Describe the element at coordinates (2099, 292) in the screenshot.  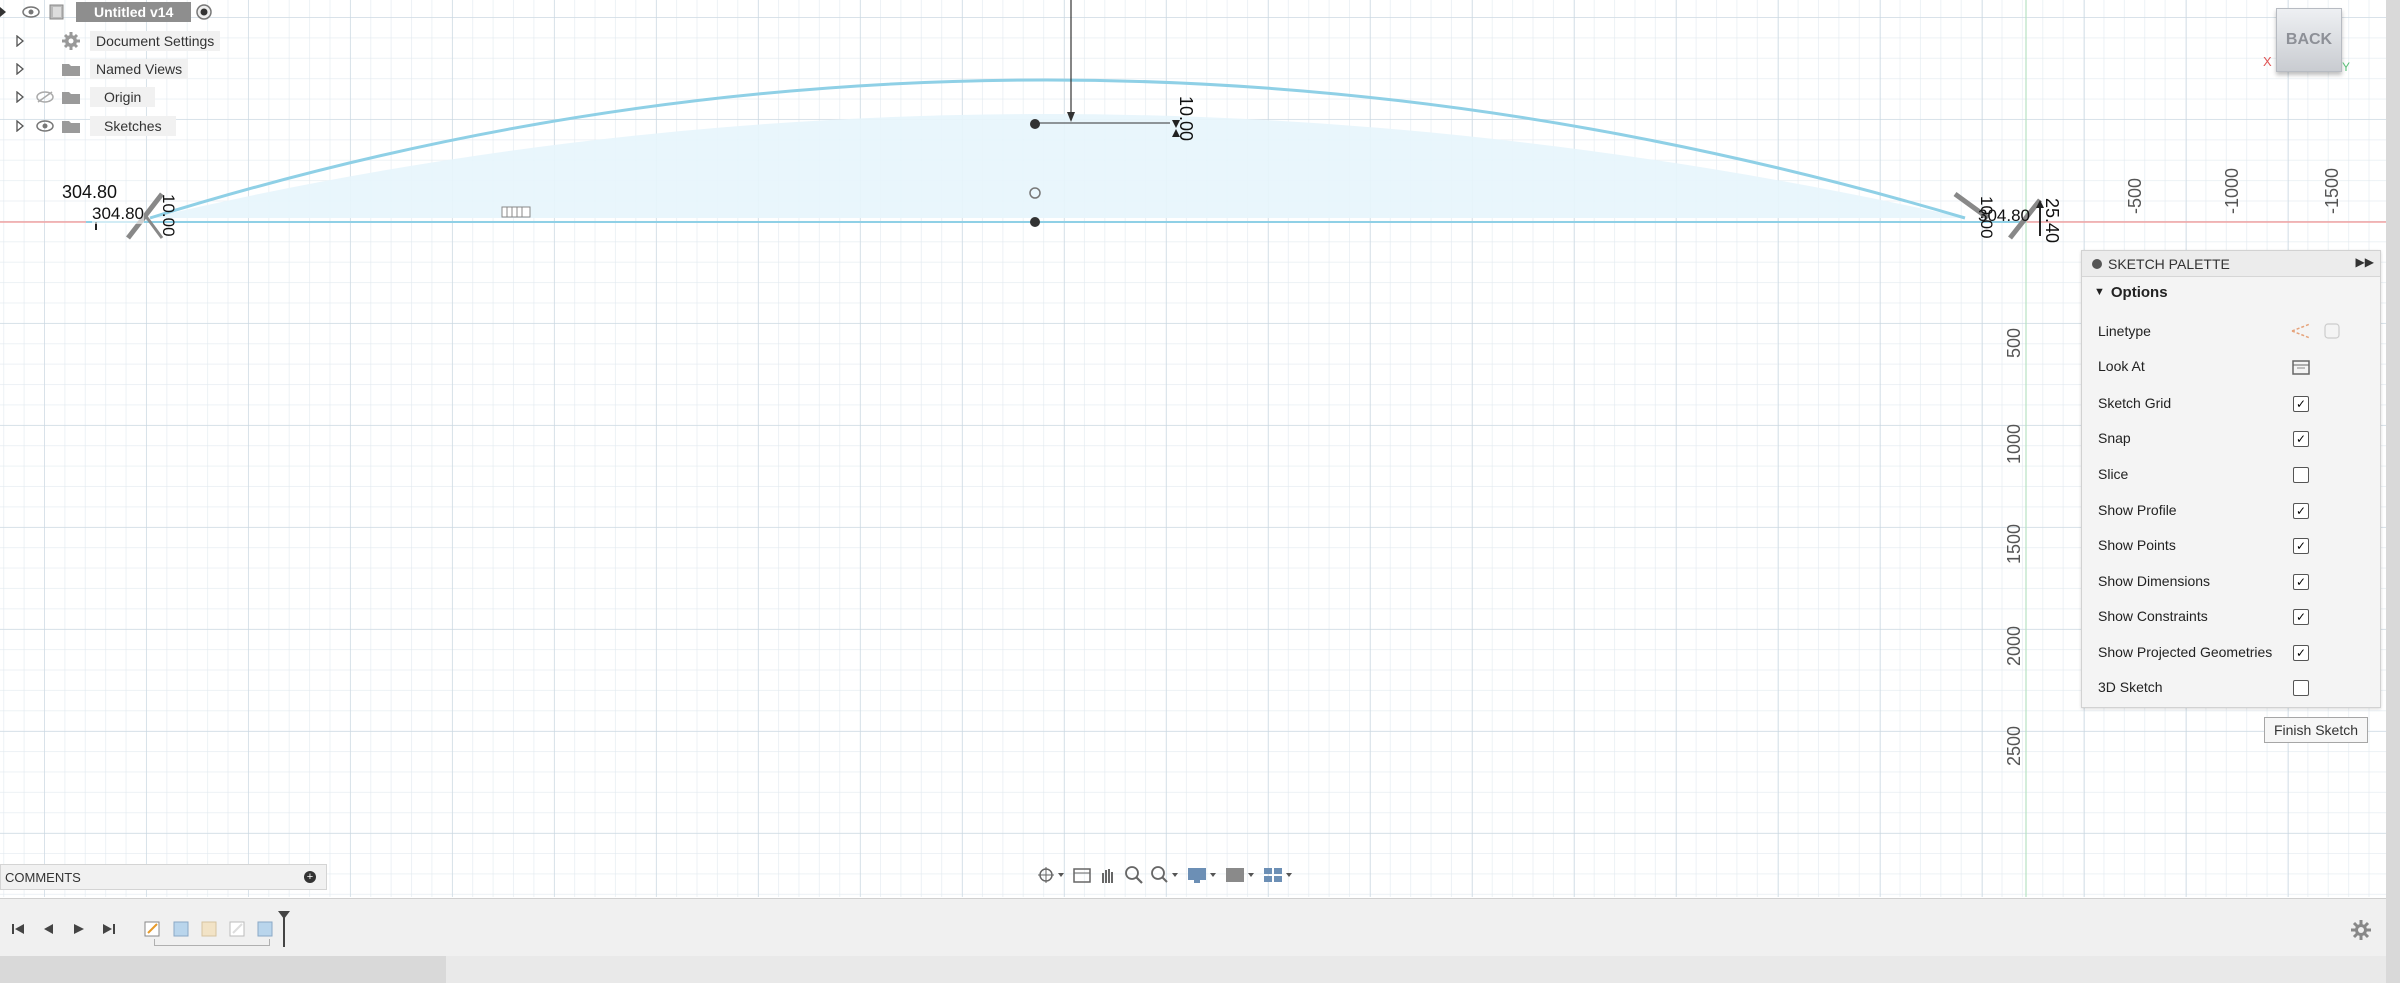
I see `section-chevron-icon: ▼` at that location.